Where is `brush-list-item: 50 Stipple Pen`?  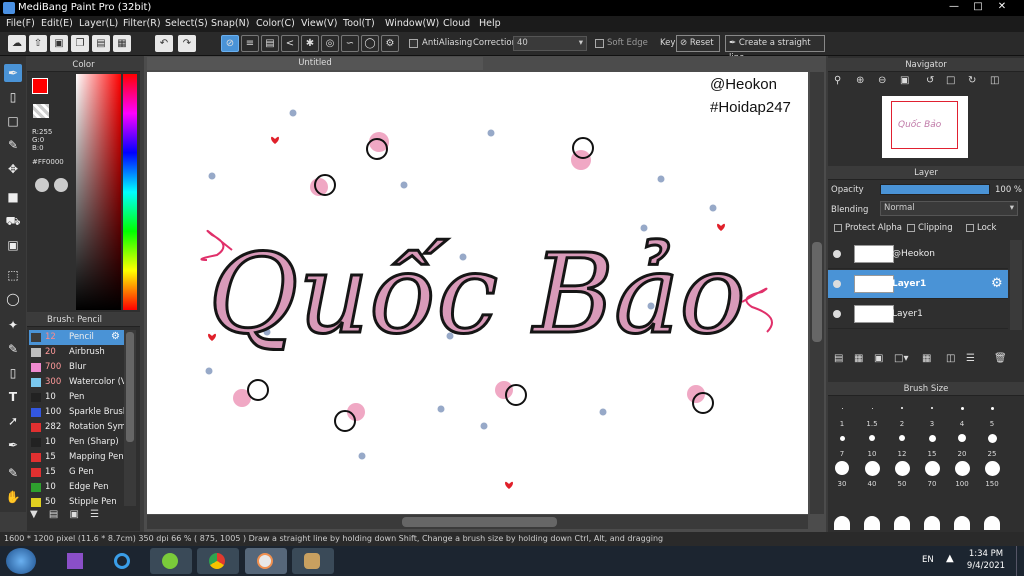
brush-list-item: 50 Stipple Pen is located at coordinates (76, 502).